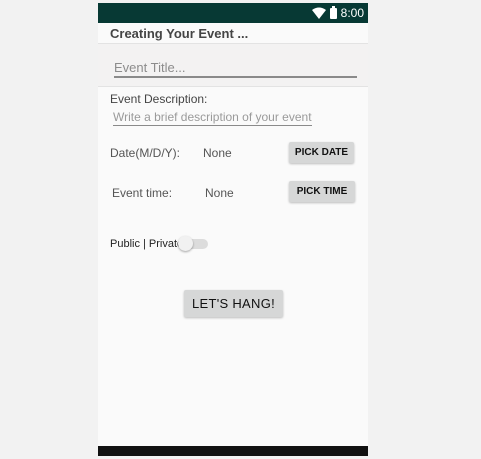 Image resolution: width=481 pixels, height=459 pixels. Describe the element at coordinates (333, 12) in the screenshot. I see `battery-icon` at that location.